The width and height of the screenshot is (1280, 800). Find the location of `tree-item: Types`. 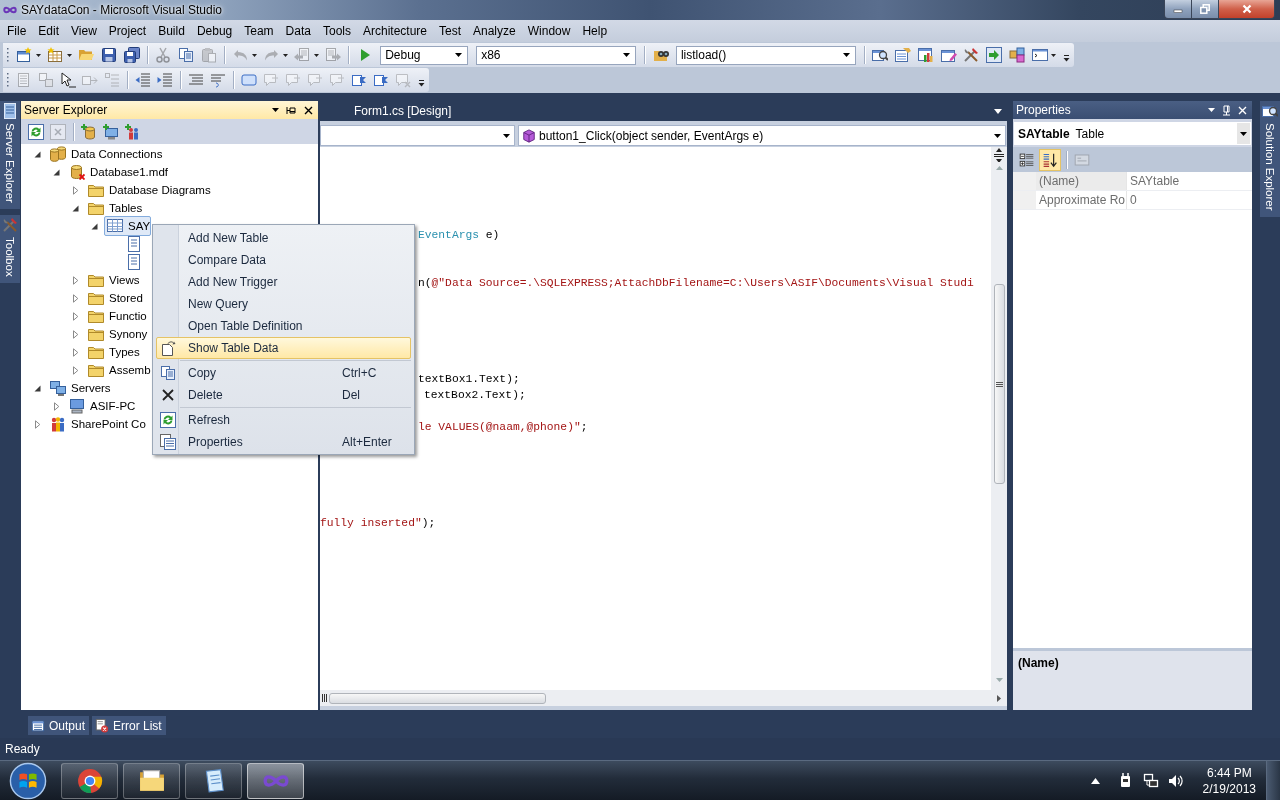

tree-item: Types is located at coordinates (113, 352).